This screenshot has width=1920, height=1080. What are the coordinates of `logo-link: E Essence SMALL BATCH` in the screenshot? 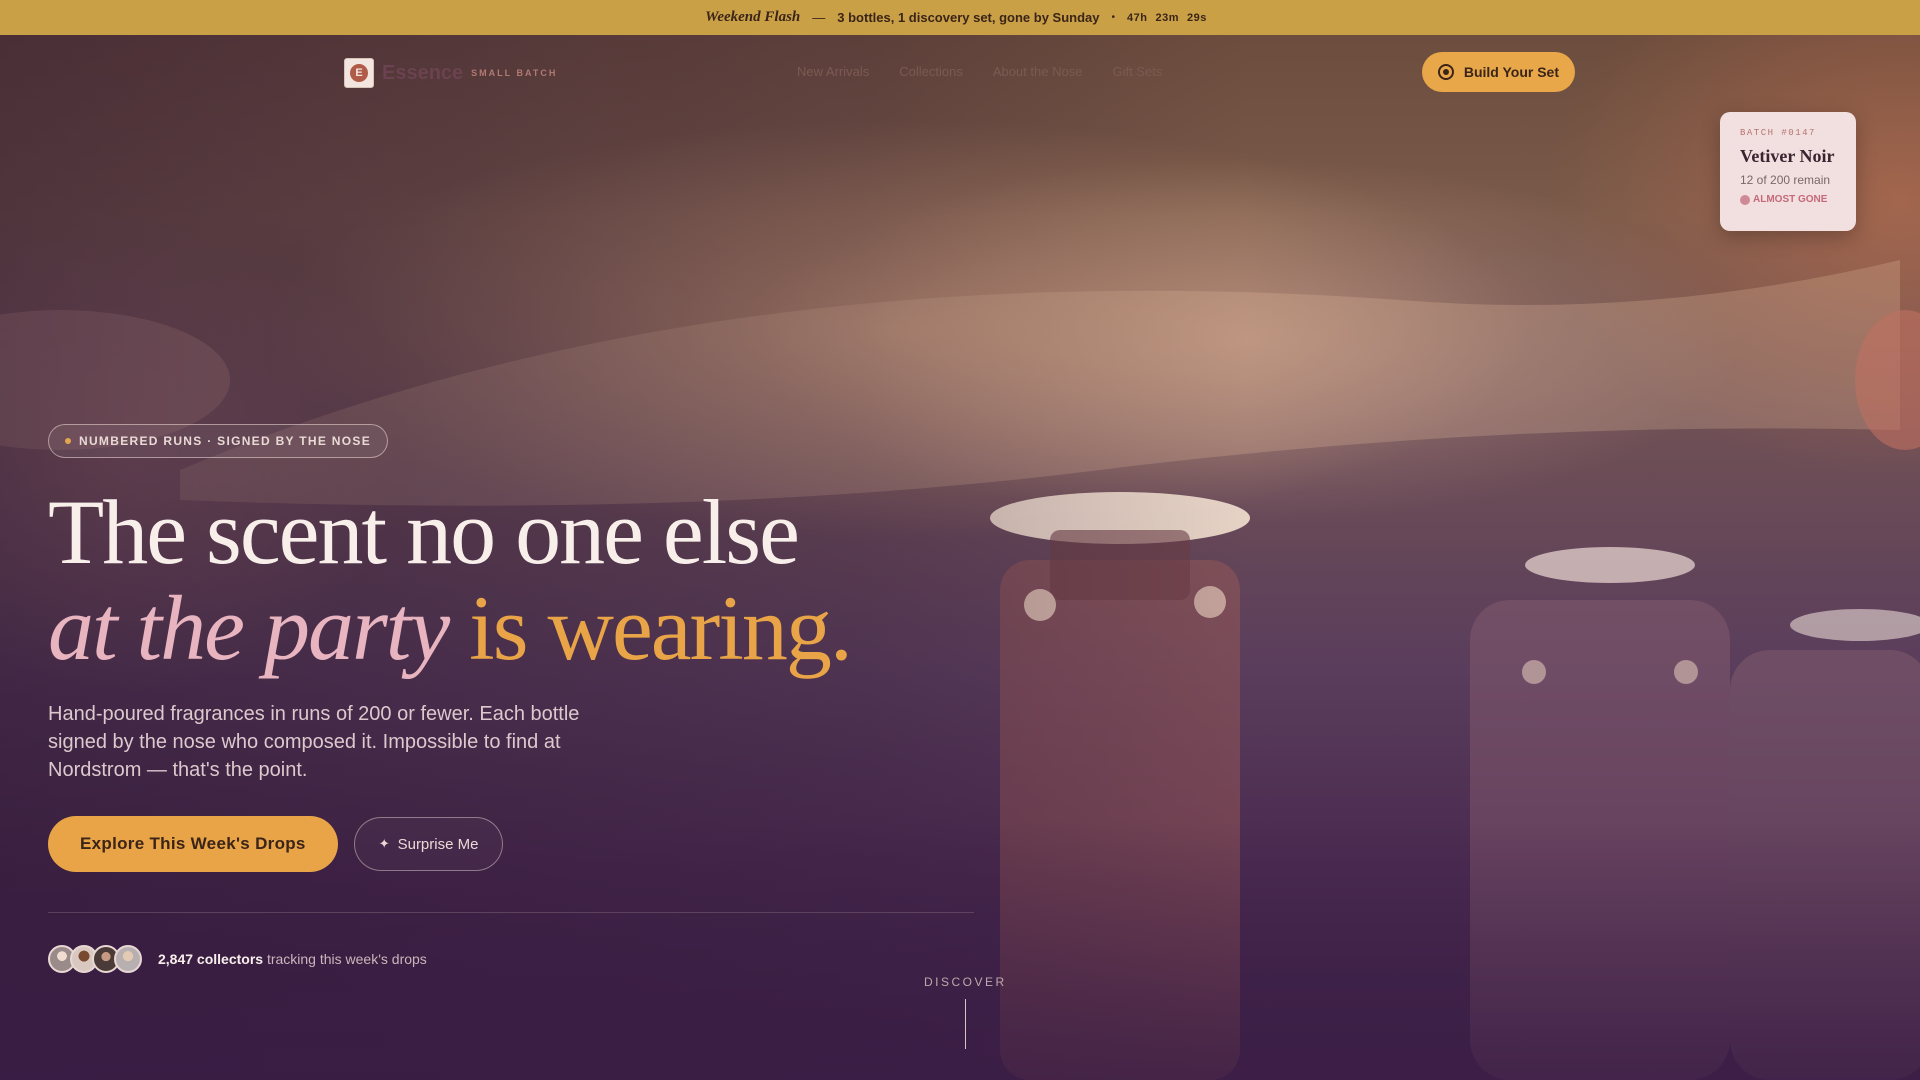 It's located at (450, 73).